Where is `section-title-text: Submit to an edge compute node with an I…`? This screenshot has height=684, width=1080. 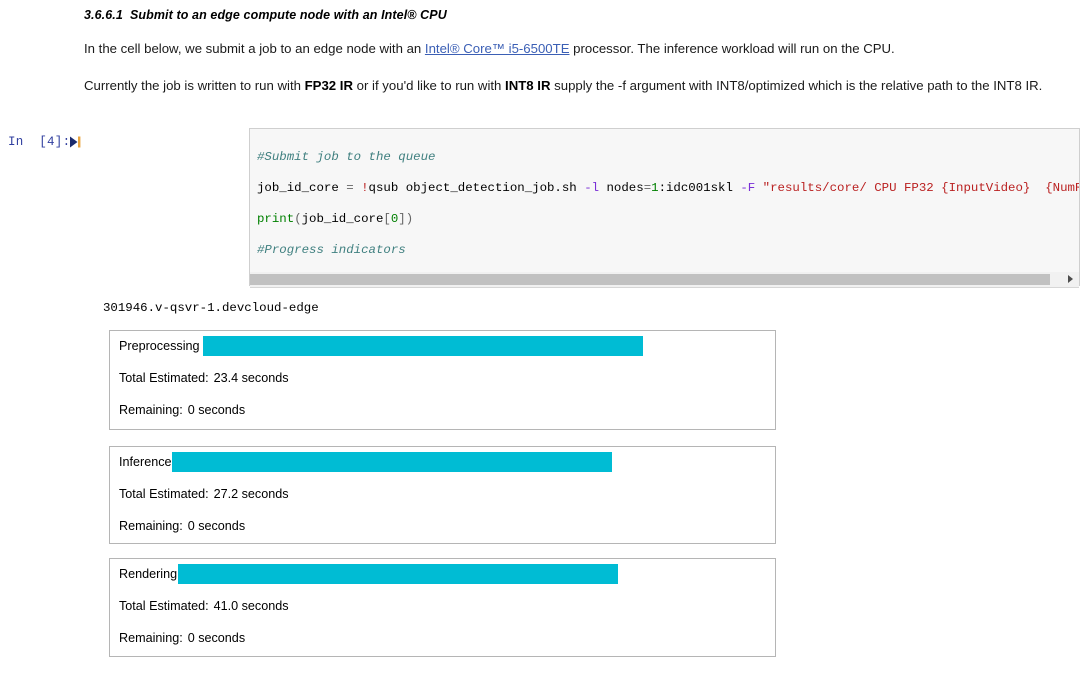 section-title-text: Submit to an edge compute node with an I… is located at coordinates (288, 15).